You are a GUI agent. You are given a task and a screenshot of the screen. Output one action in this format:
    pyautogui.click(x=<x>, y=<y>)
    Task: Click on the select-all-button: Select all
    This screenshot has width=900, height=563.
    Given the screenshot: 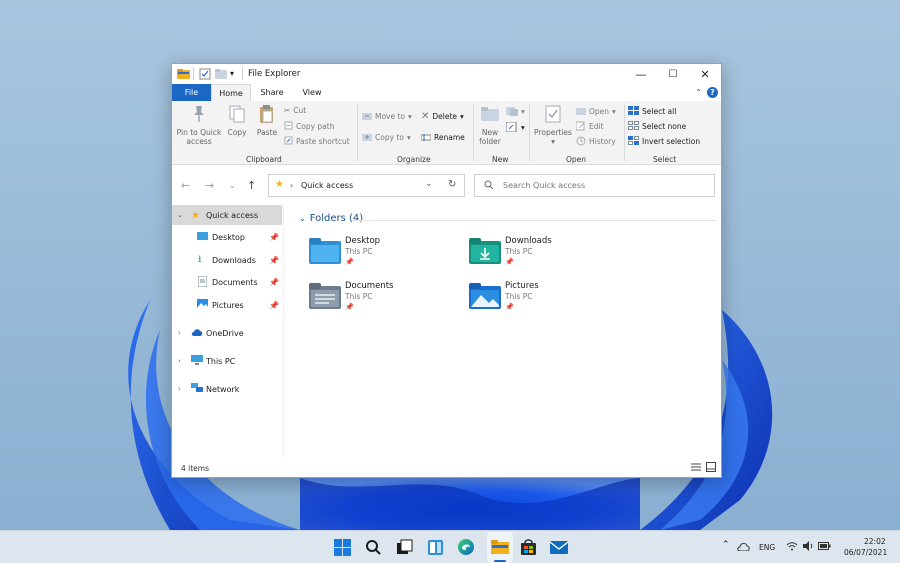 What is the action you would take?
    pyautogui.click(x=652, y=111)
    